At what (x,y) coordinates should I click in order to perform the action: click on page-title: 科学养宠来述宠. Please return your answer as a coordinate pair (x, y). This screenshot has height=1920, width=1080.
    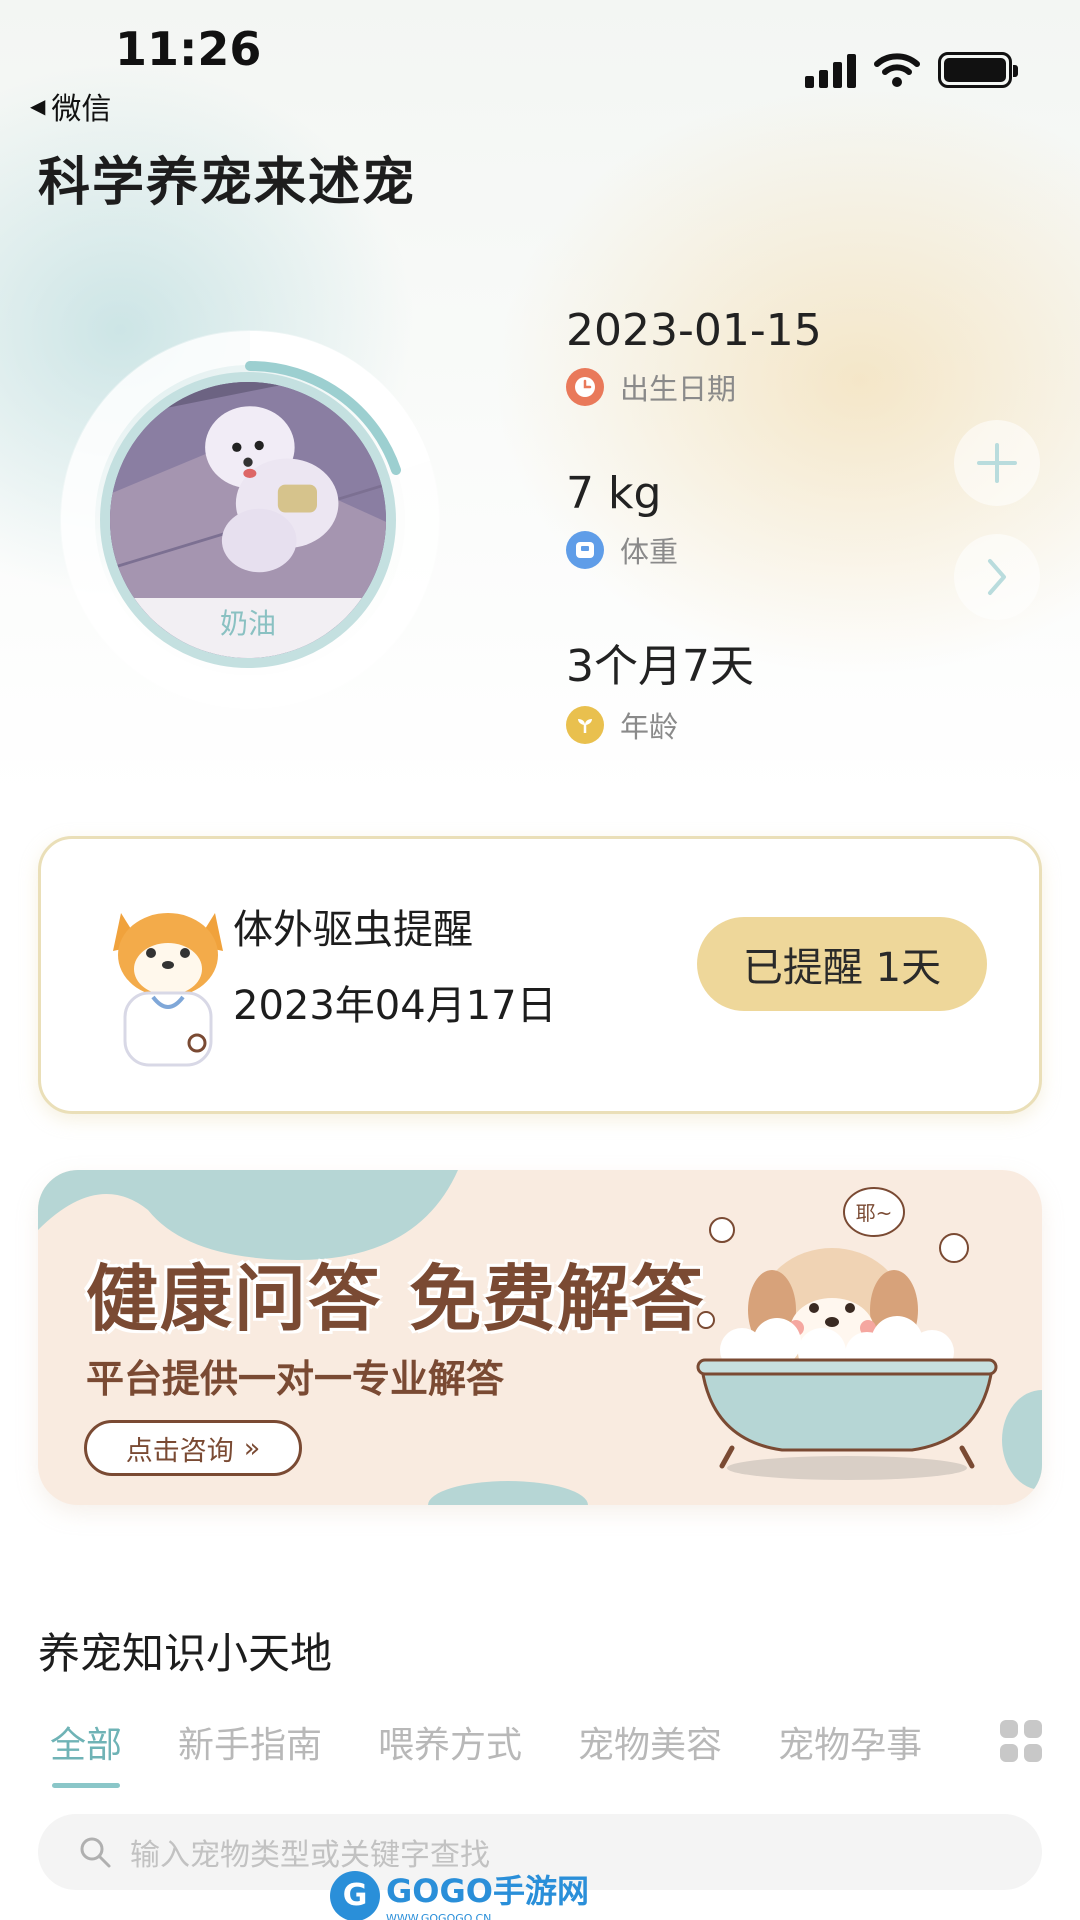
    Looking at the image, I should click on (227, 183).